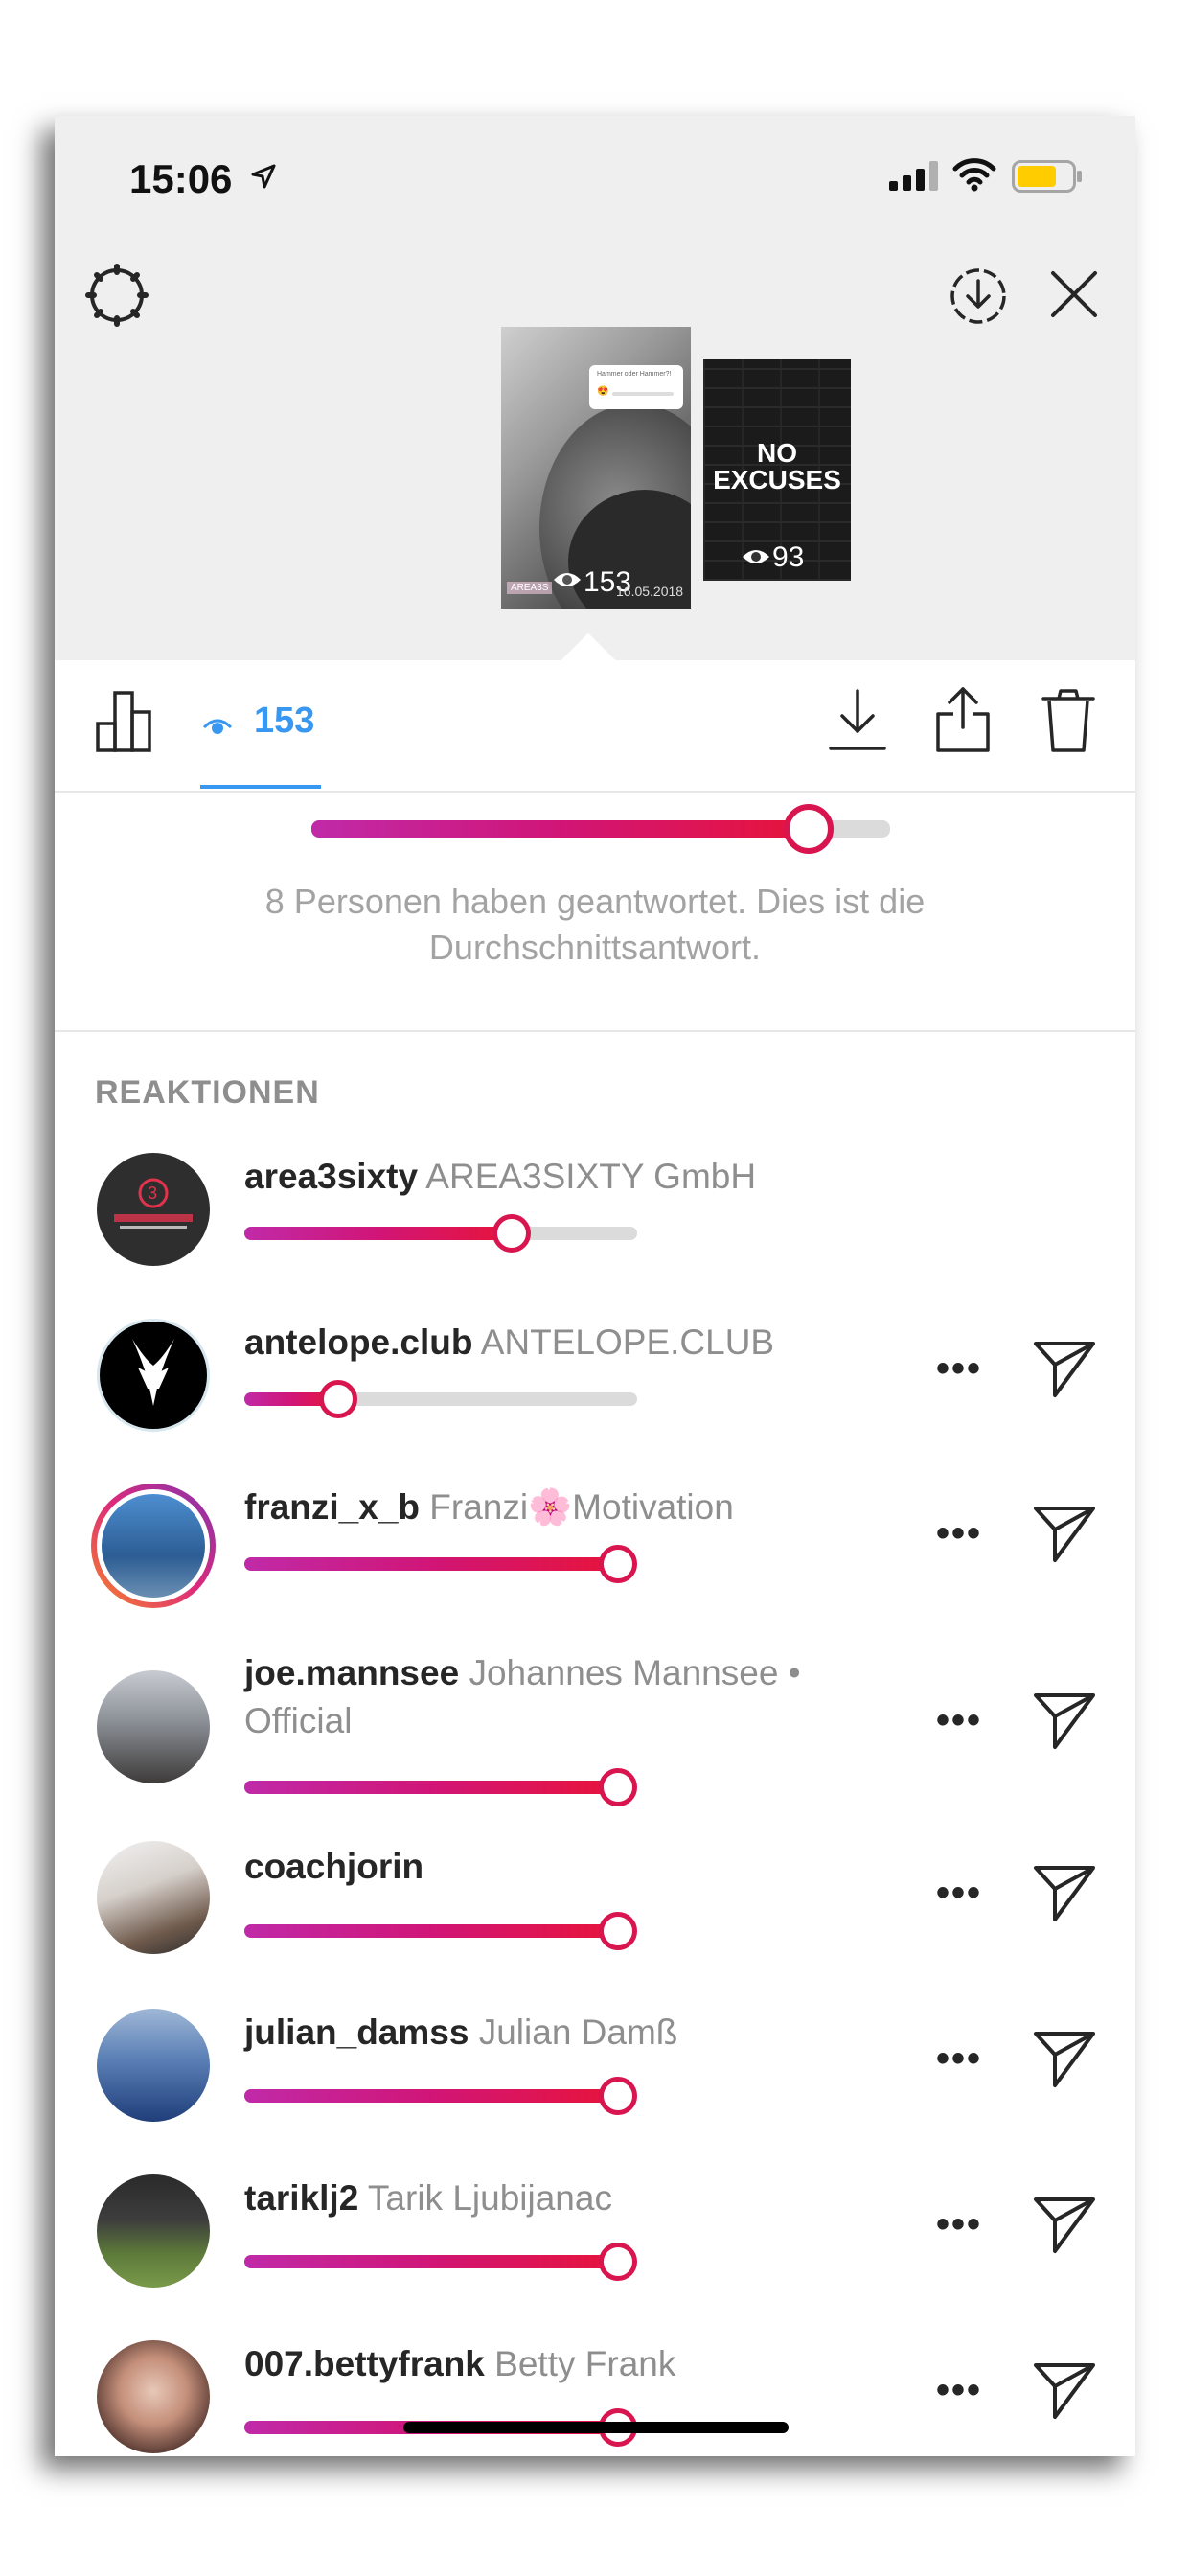 The image size is (1190, 2576). I want to click on full-name: Tarik Ljubijanac, so click(490, 2198).